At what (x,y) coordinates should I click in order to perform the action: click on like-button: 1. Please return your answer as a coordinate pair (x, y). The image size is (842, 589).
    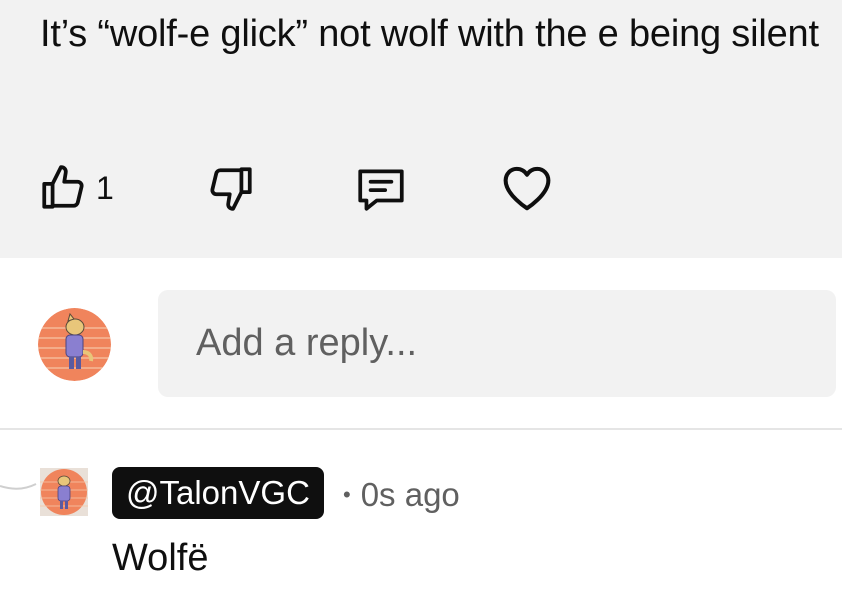
    Looking at the image, I should click on (76, 188).